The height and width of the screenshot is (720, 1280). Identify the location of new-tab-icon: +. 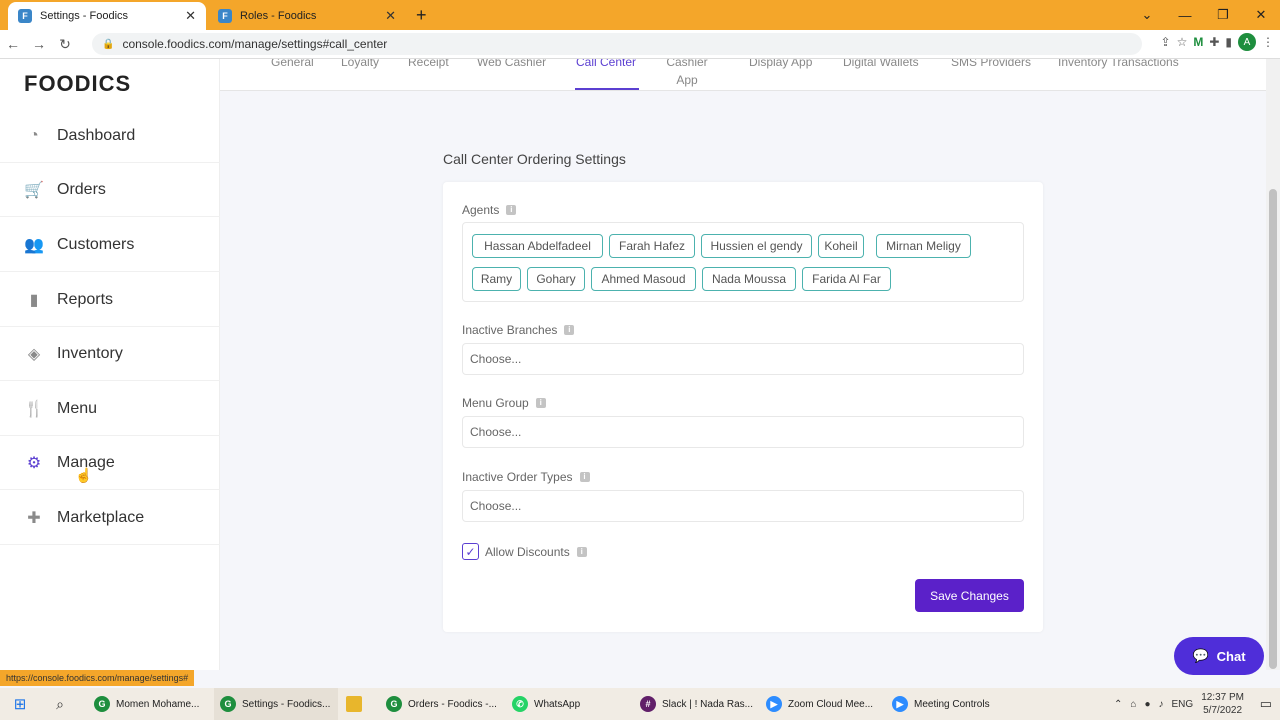
(421, 15).